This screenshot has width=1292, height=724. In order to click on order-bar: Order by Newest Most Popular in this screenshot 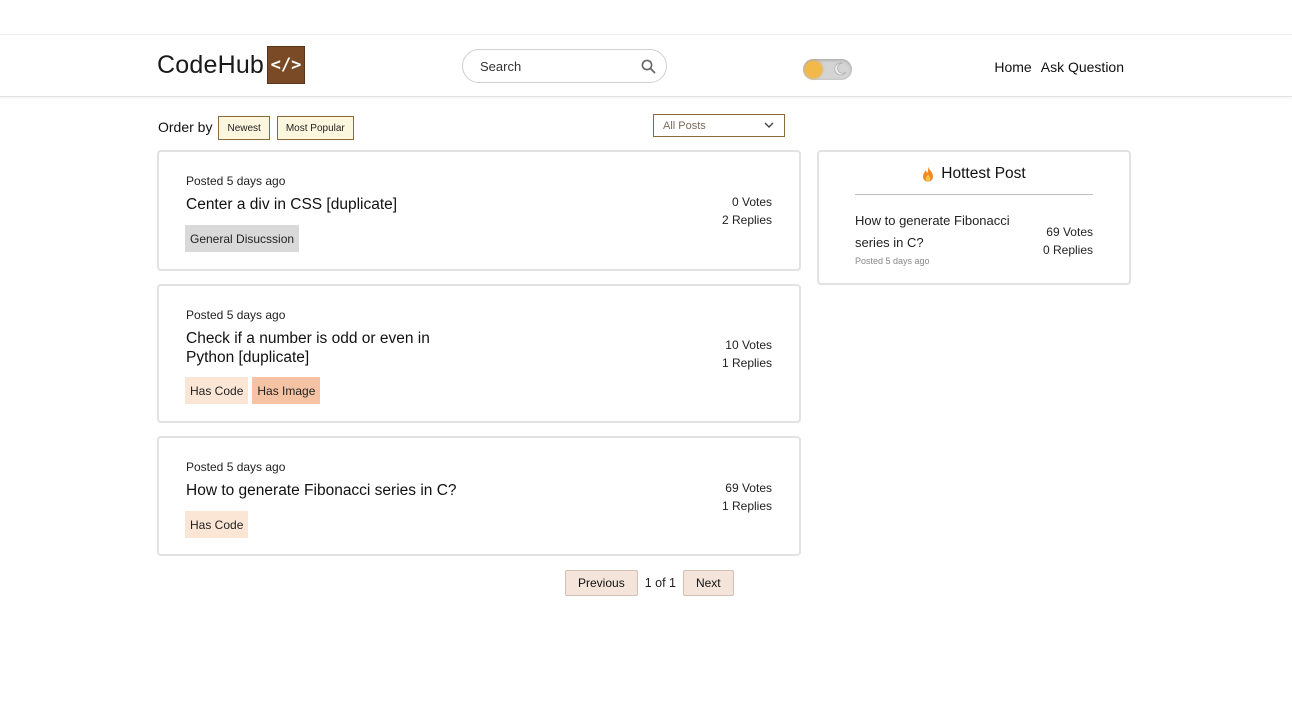, I will do `click(259, 127)`.